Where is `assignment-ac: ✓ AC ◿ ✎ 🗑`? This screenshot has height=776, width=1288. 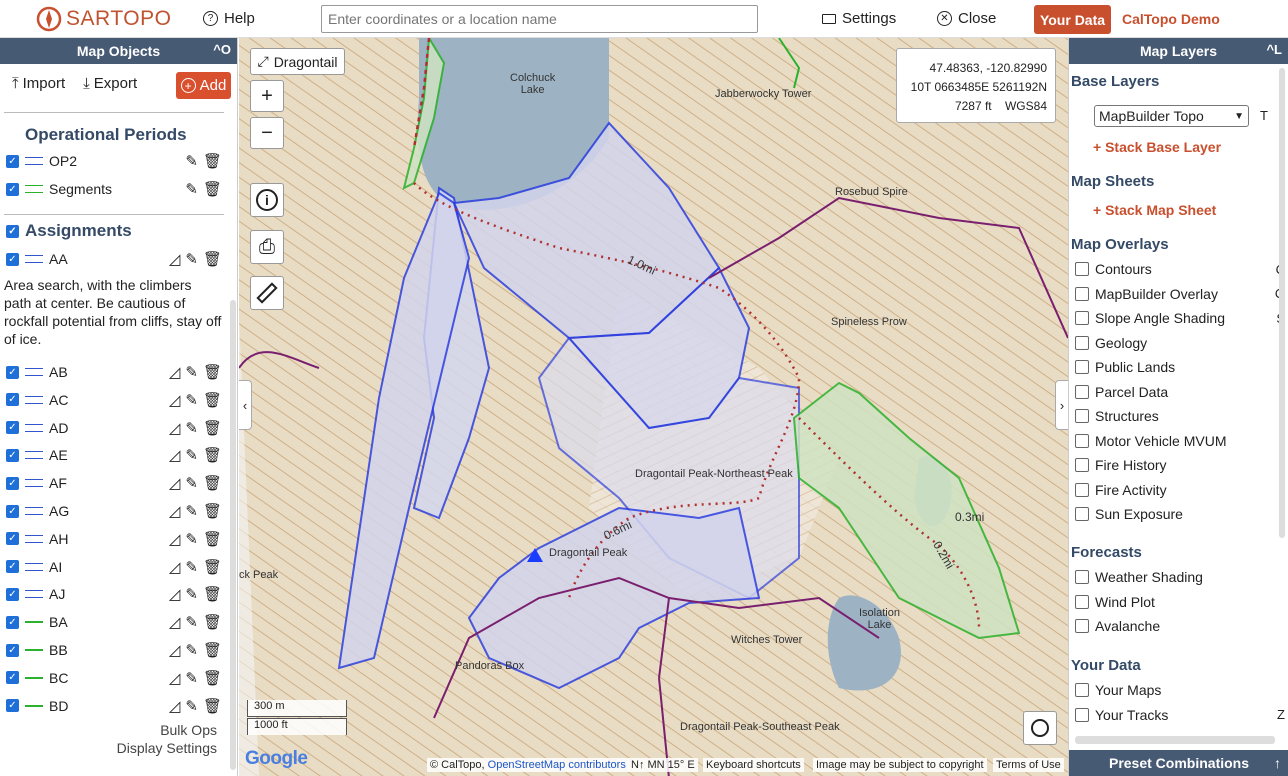 assignment-ac: ✓ AC ◿ ✎ 🗑 is located at coordinates (116, 400).